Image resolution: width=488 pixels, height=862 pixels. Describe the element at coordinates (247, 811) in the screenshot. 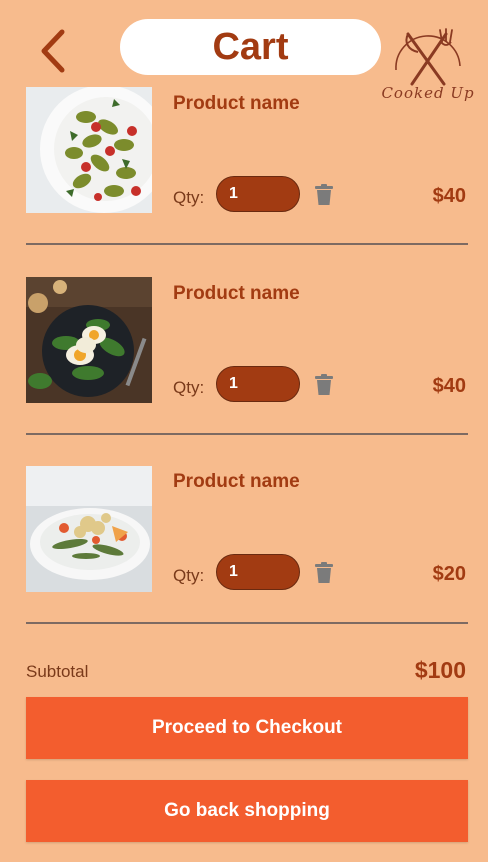

I see `go-back-shopping-button: Go back shopping` at that location.